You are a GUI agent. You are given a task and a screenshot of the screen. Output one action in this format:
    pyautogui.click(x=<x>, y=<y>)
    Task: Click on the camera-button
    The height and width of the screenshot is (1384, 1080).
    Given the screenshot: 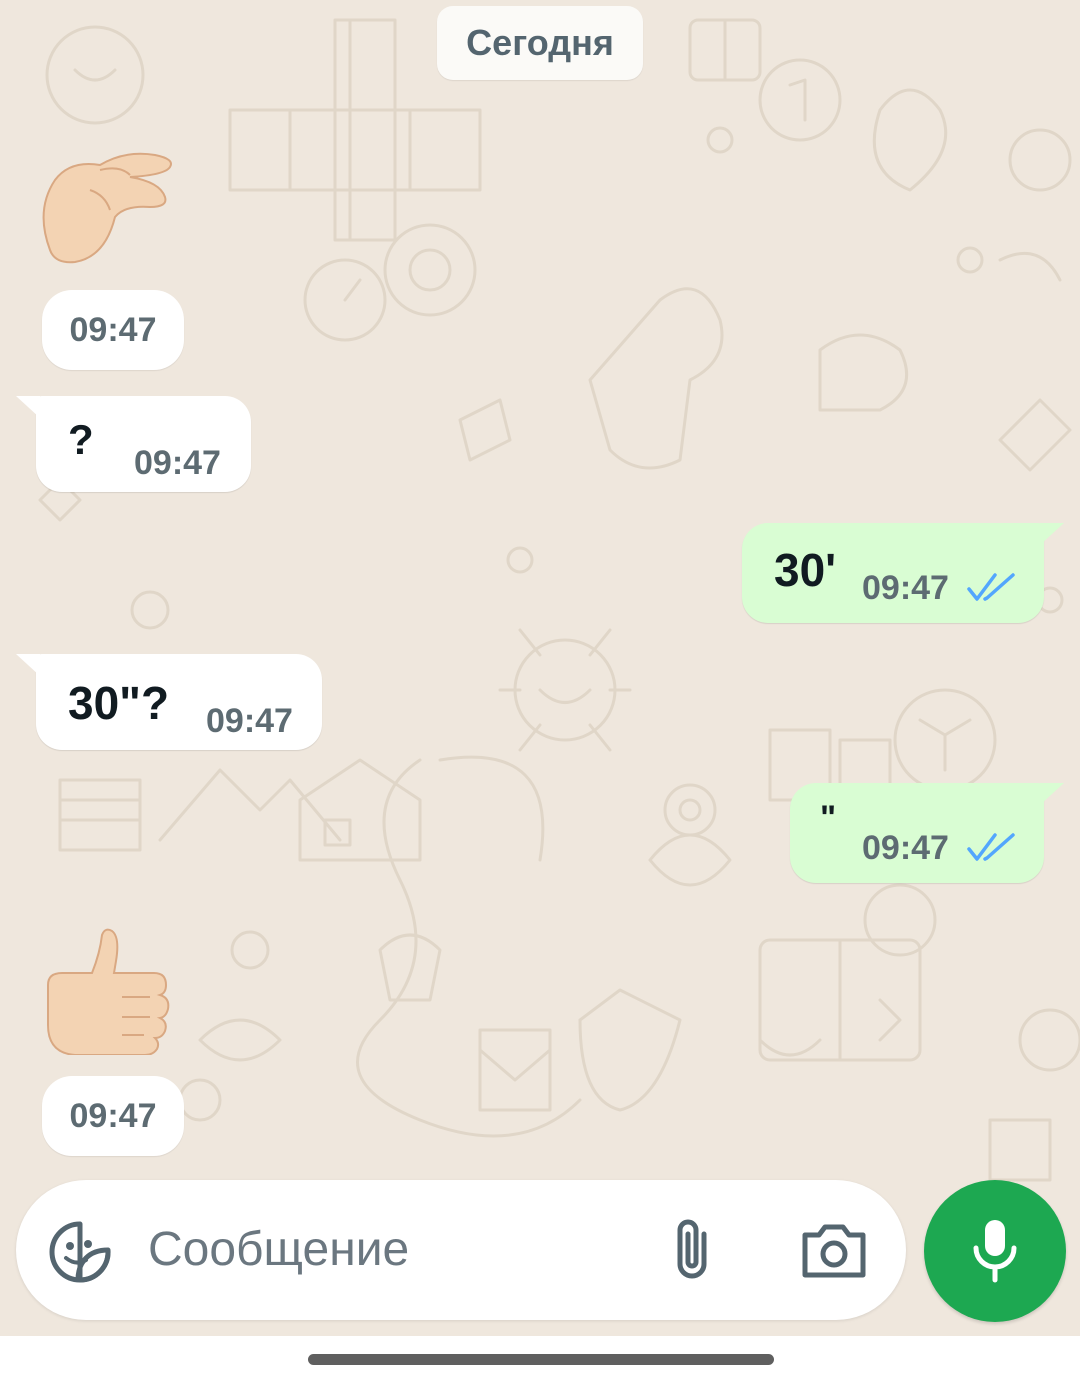 What is the action you would take?
    pyautogui.click(x=834, y=1250)
    